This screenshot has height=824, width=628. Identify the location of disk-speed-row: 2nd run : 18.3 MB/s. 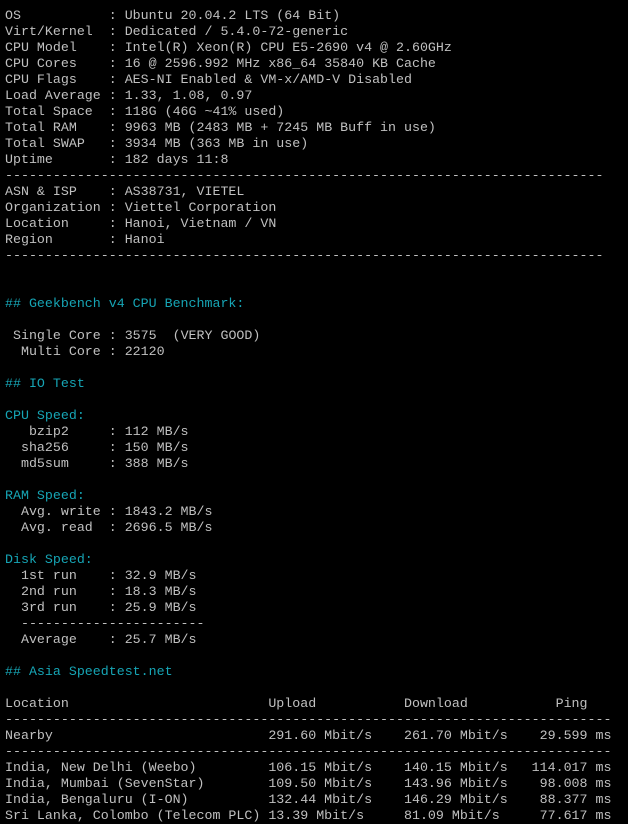
(308, 592).